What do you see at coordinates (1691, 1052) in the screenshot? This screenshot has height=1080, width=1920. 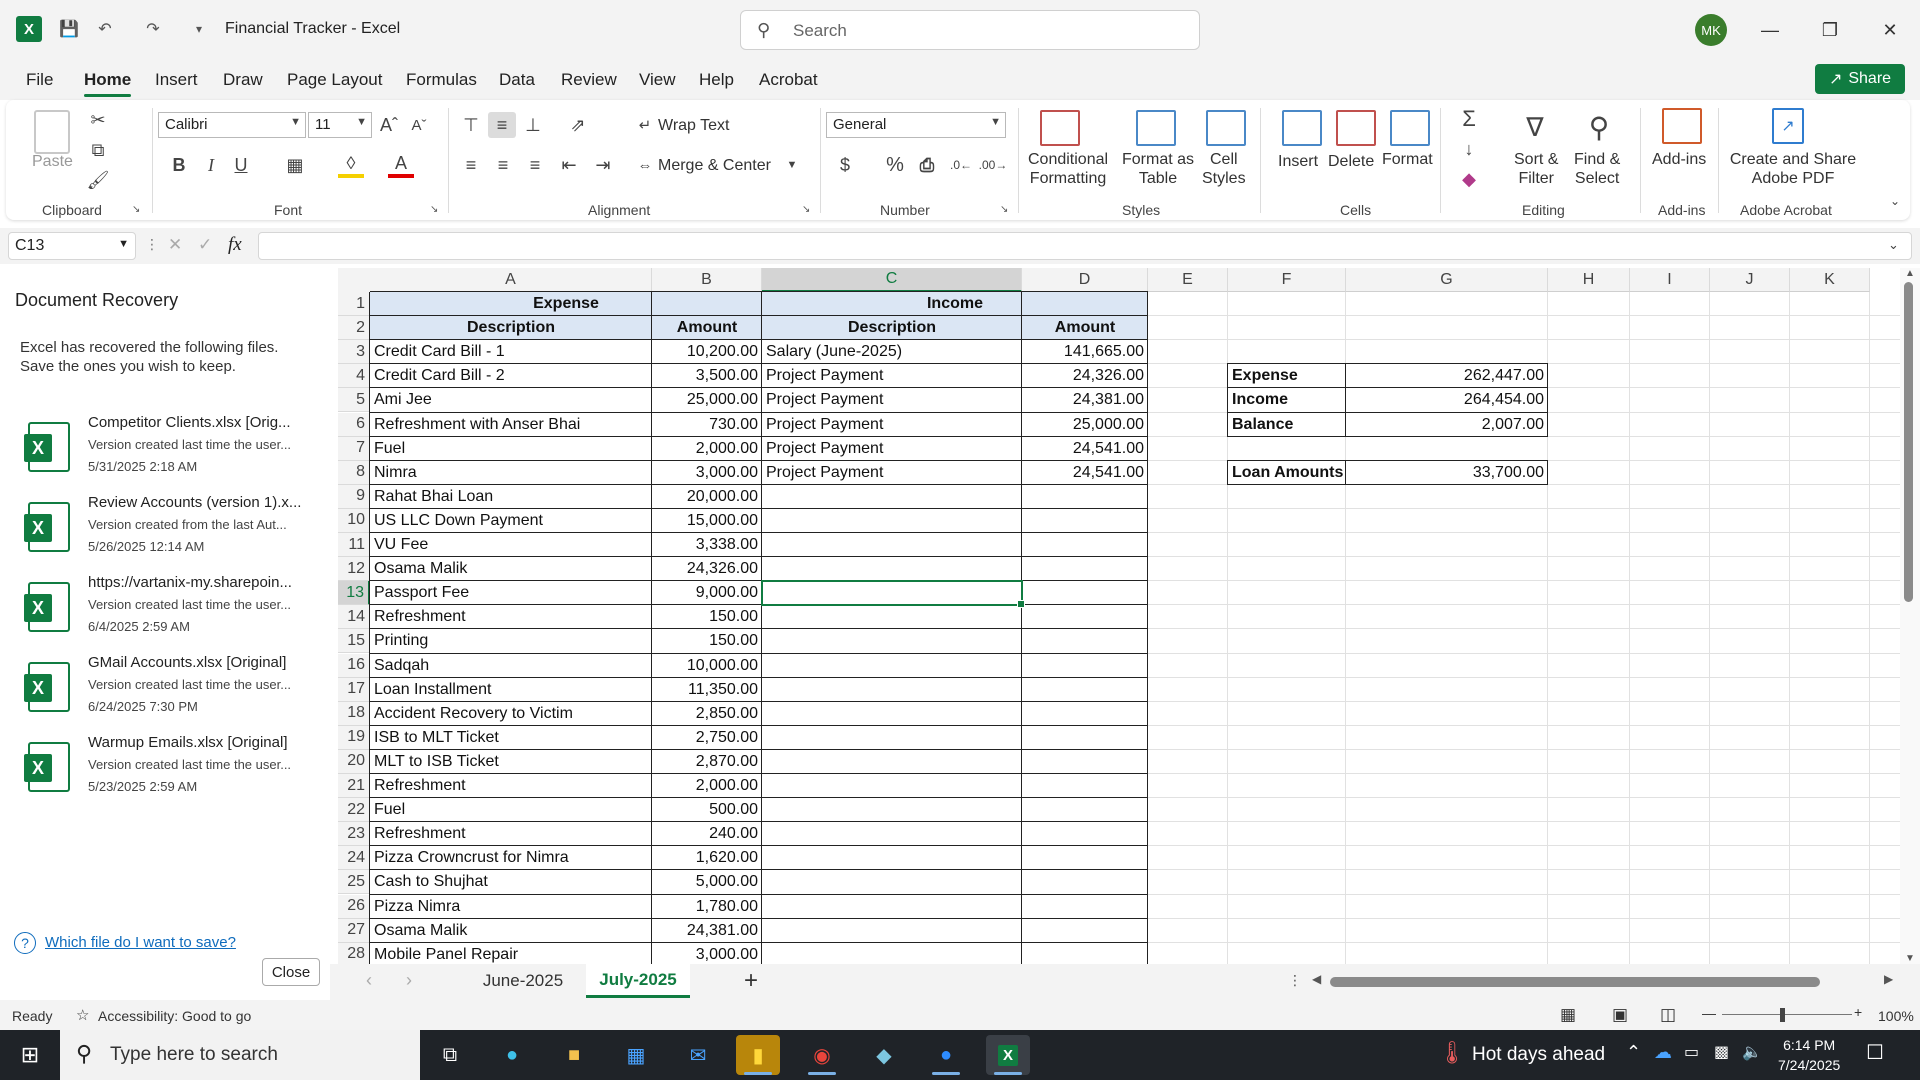 I see `battery-icon: ▭` at bounding box center [1691, 1052].